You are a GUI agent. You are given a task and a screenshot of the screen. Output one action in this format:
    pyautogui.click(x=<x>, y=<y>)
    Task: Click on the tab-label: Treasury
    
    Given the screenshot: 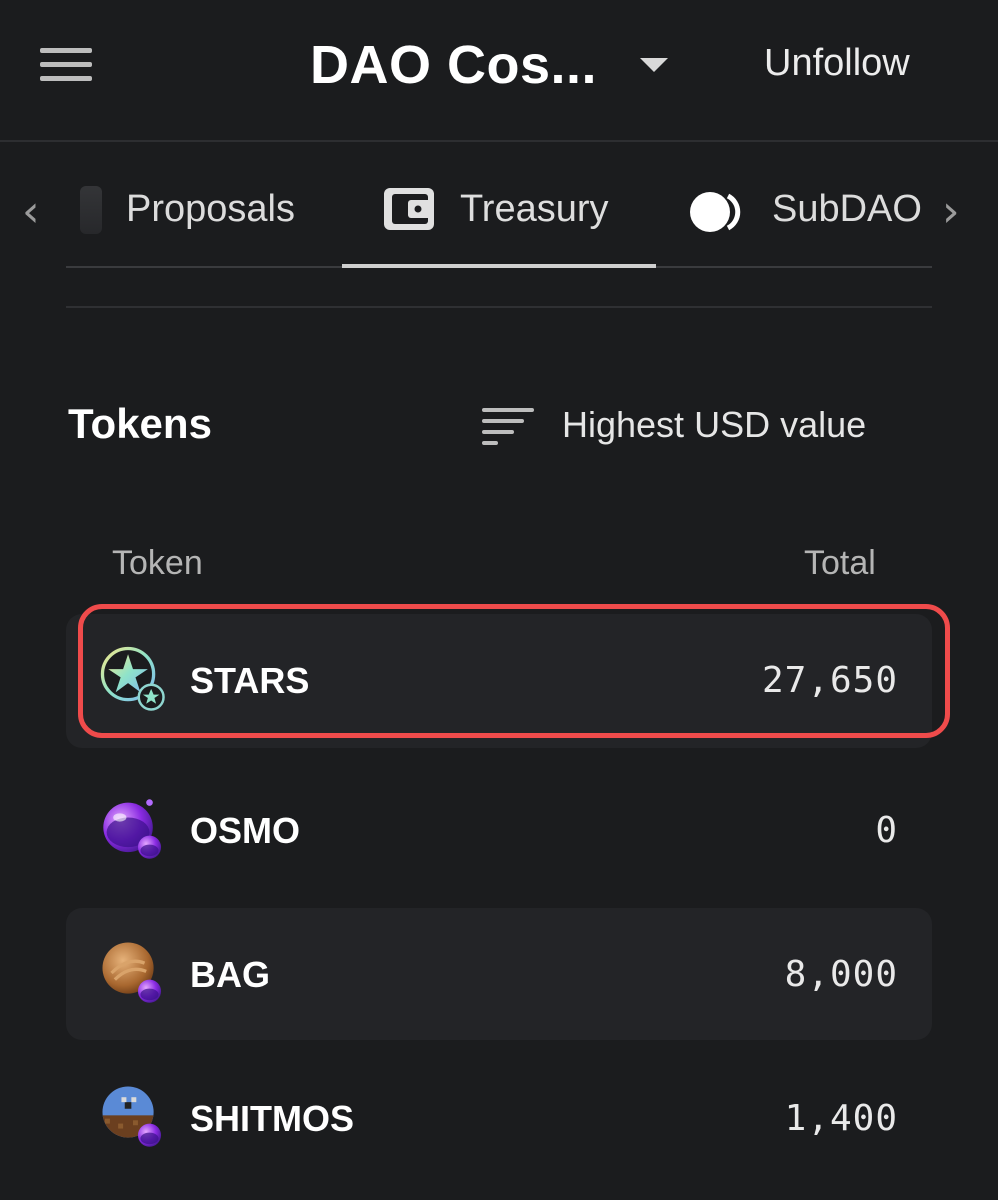 What is the action you would take?
    pyautogui.click(x=534, y=209)
    